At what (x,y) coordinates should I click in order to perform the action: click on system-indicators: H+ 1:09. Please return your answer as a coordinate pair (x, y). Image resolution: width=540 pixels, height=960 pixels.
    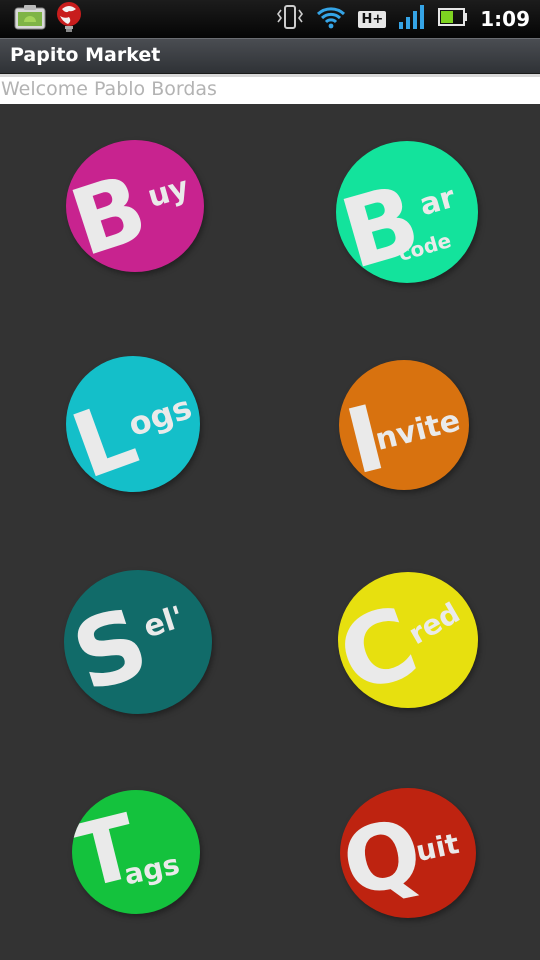
    Looking at the image, I should click on (403, 19).